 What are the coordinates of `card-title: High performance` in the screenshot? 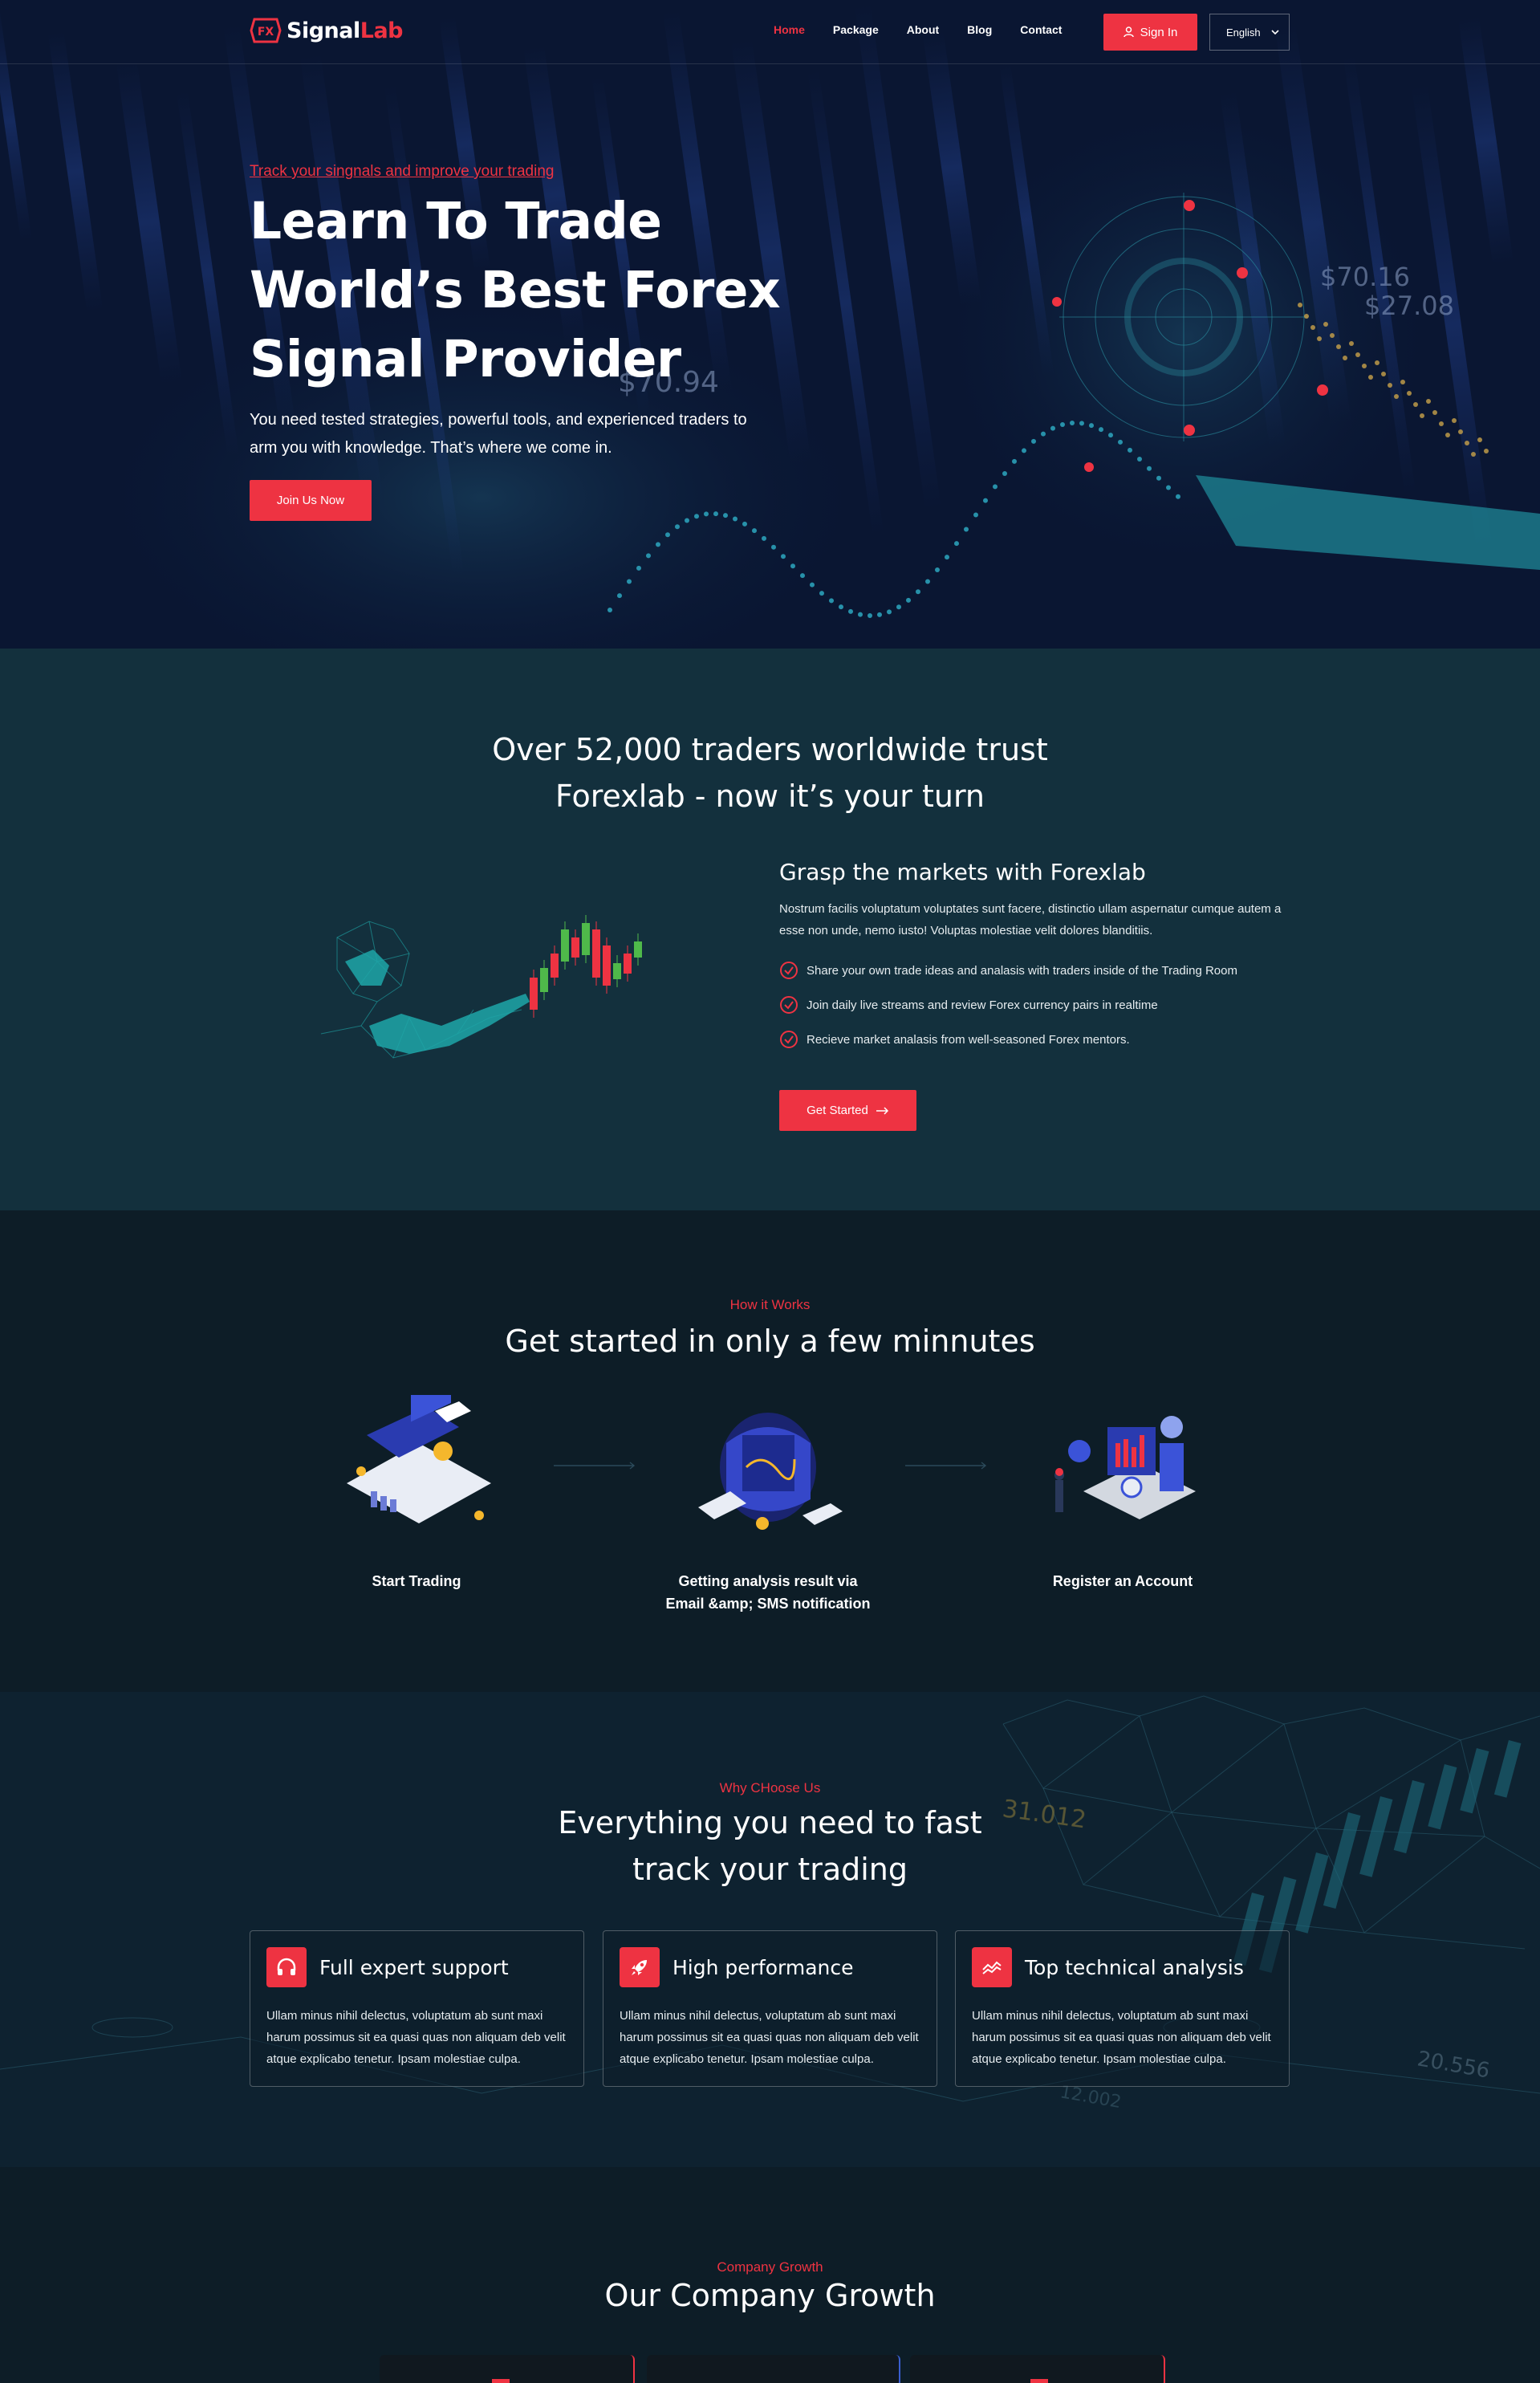 It's located at (763, 1967).